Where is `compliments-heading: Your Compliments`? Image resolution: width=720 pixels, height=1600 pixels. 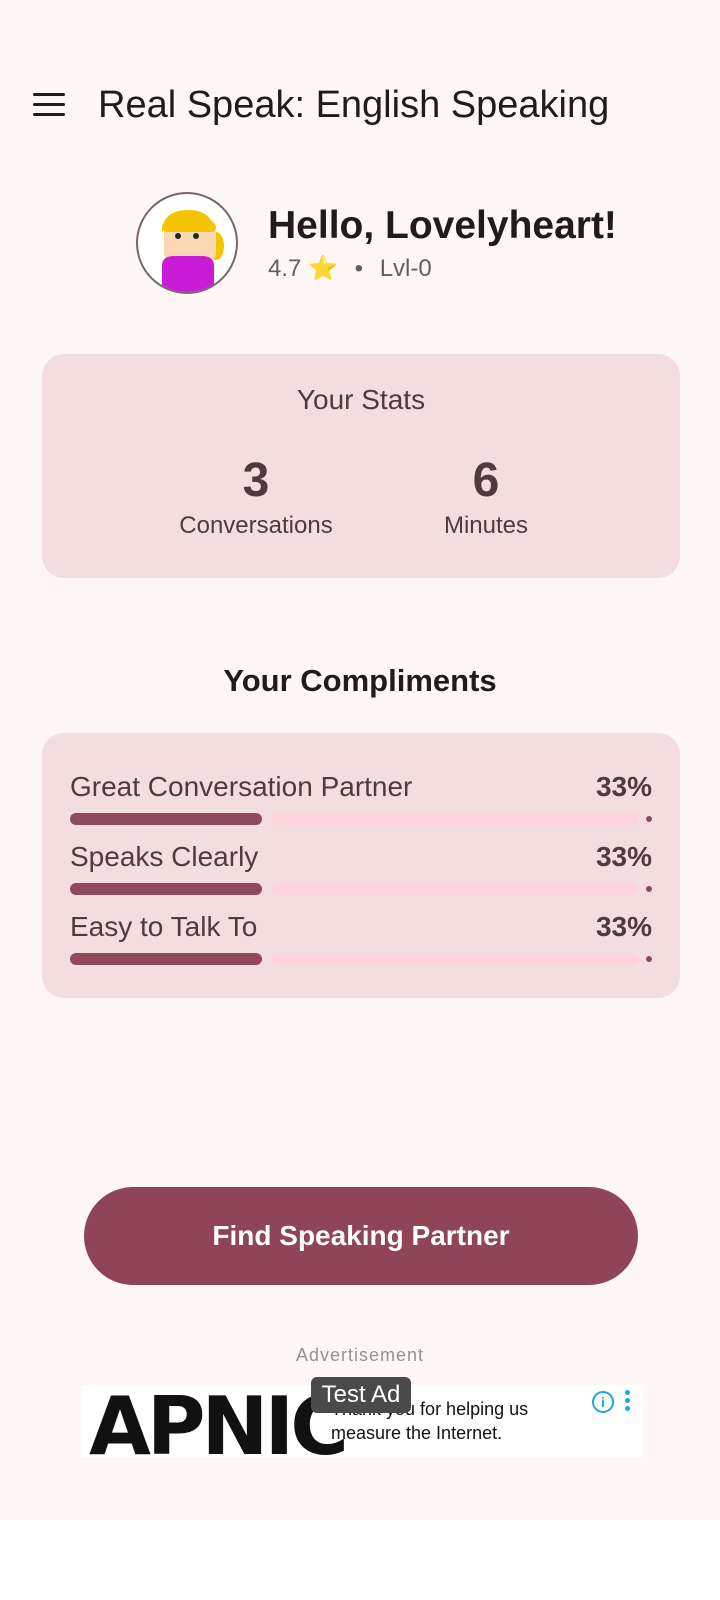
compliments-heading: Your Compliments is located at coordinates (360, 680).